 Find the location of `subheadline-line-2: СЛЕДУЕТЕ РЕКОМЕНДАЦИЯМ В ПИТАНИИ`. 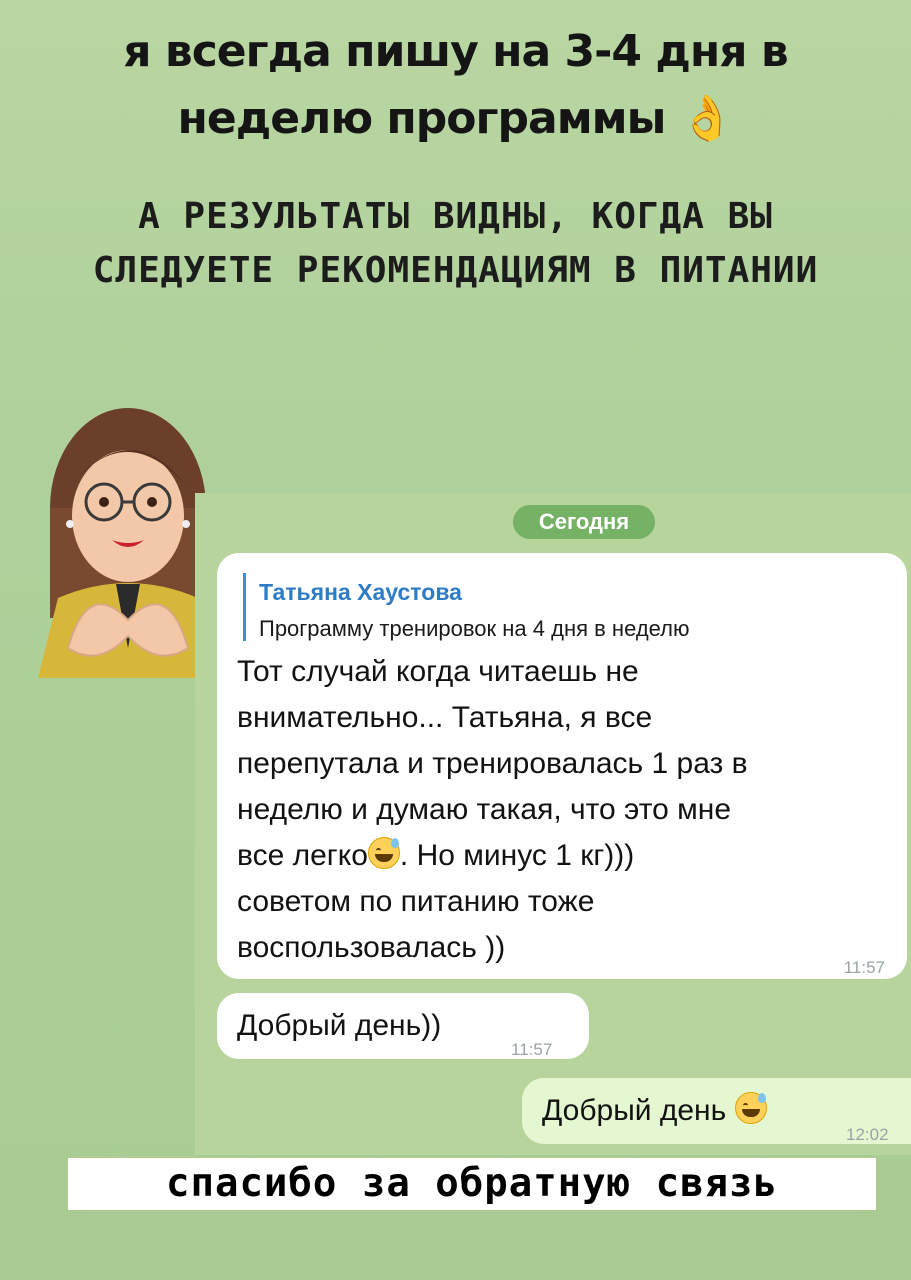

subheadline-line-2: СЛЕДУЕТЕ РЕКОМЕНДАЦИЯМ В ПИТАНИИ is located at coordinates (455, 270).